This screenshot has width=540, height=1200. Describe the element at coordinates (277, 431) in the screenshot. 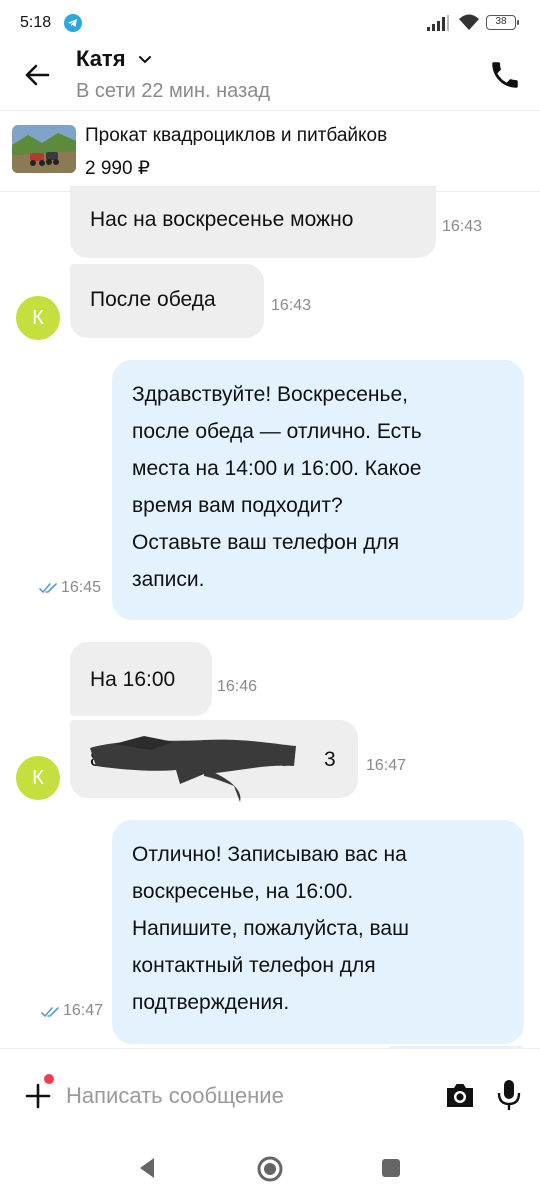

I see `message-line: после обеда — отлично. Есть` at that location.